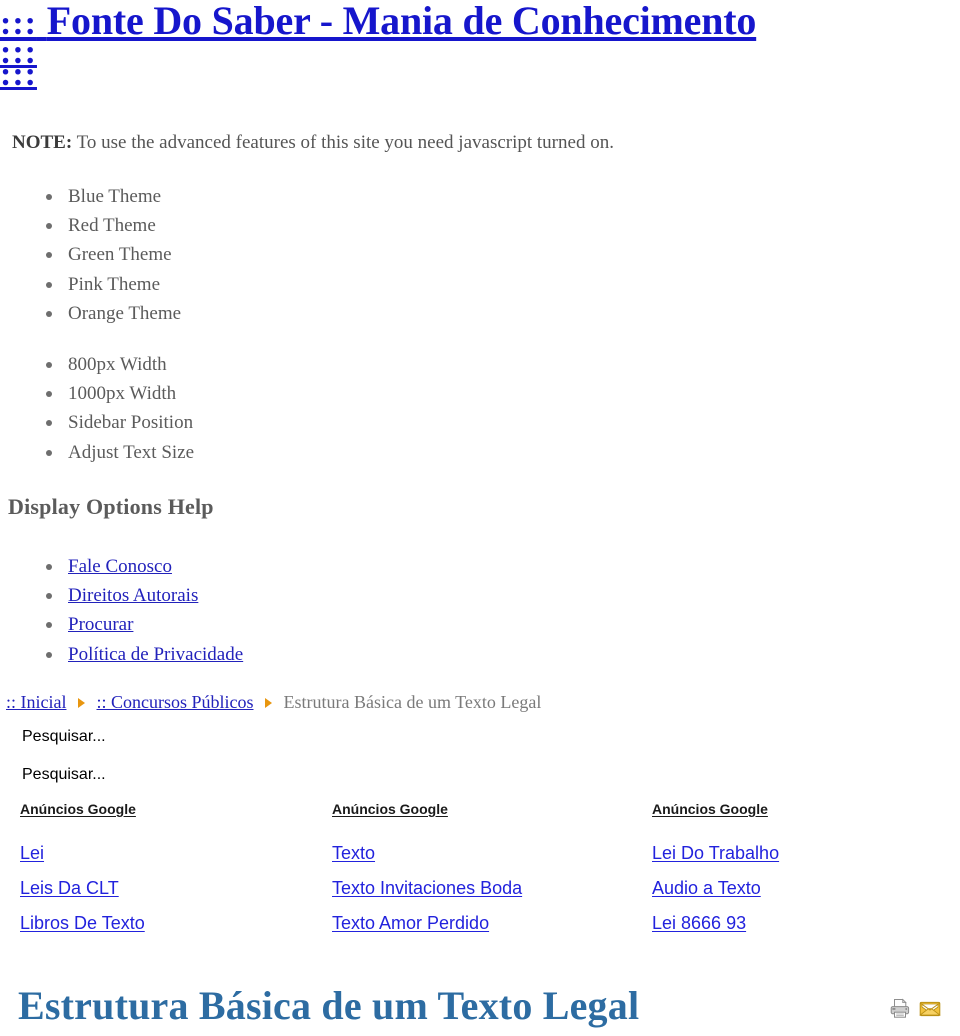 The image size is (960, 1036). I want to click on list-item: 800px Width, so click(117, 364).